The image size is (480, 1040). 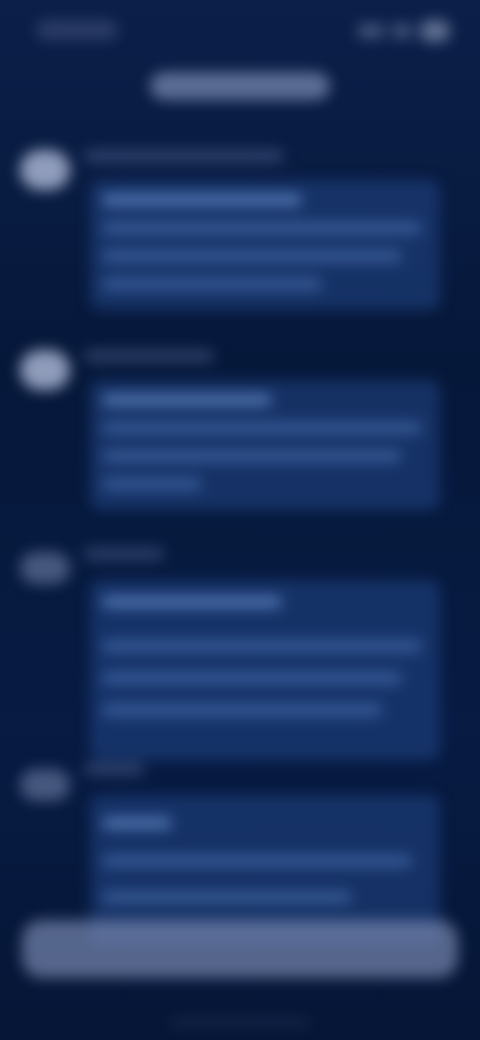 I want to click on chat-title, so click(x=240, y=86).